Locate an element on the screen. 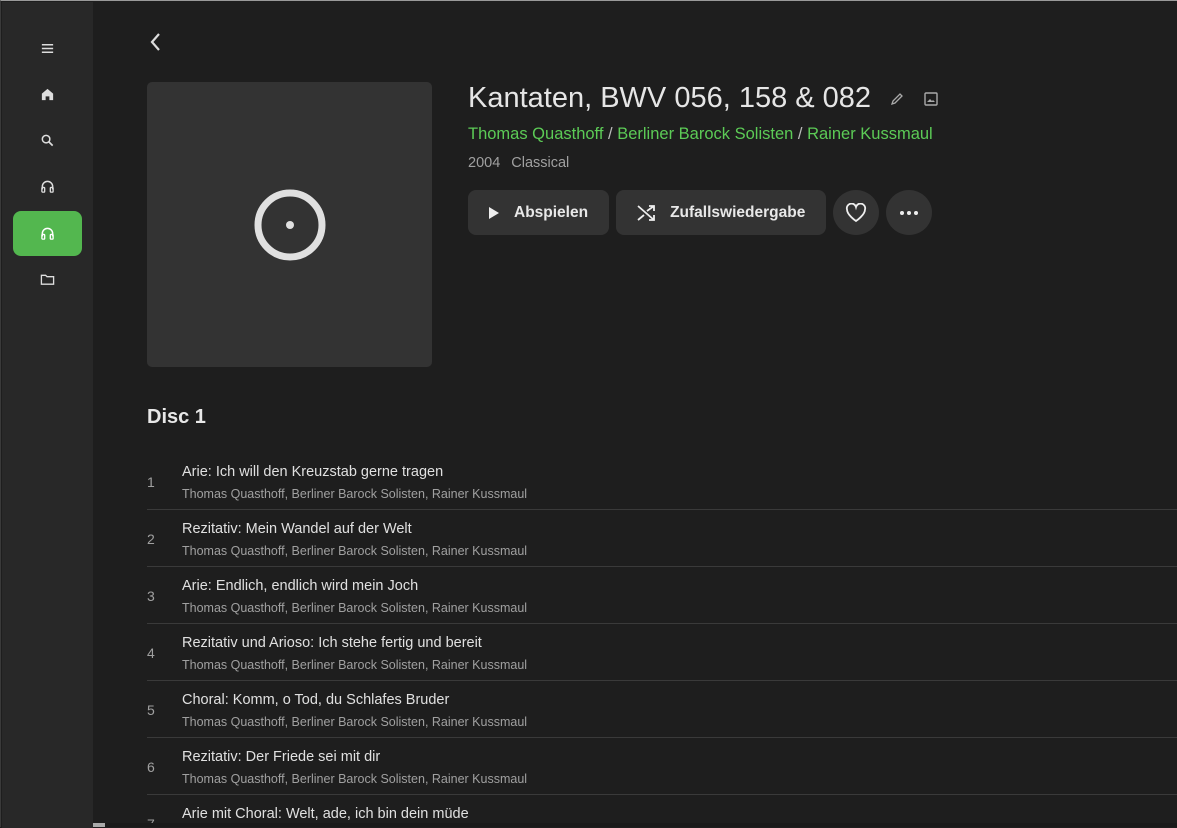 Image resolution: width=1177 pixels, height=828 pixels. shuffle-label: Zufallswiedergabe is located at coordinates (737, 213).